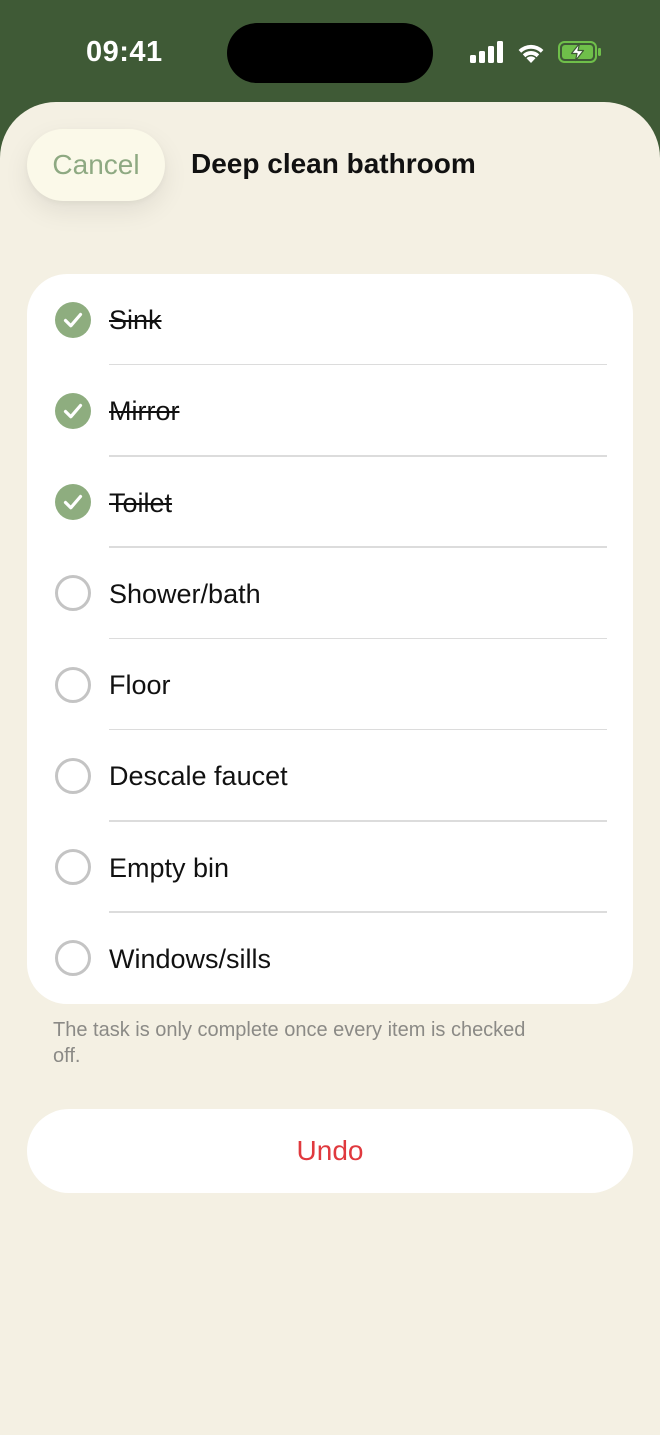  Describe the element at coordinates (198, 776) in the screenshot. I see `checklist-item-label: Descale faucet` at that location.